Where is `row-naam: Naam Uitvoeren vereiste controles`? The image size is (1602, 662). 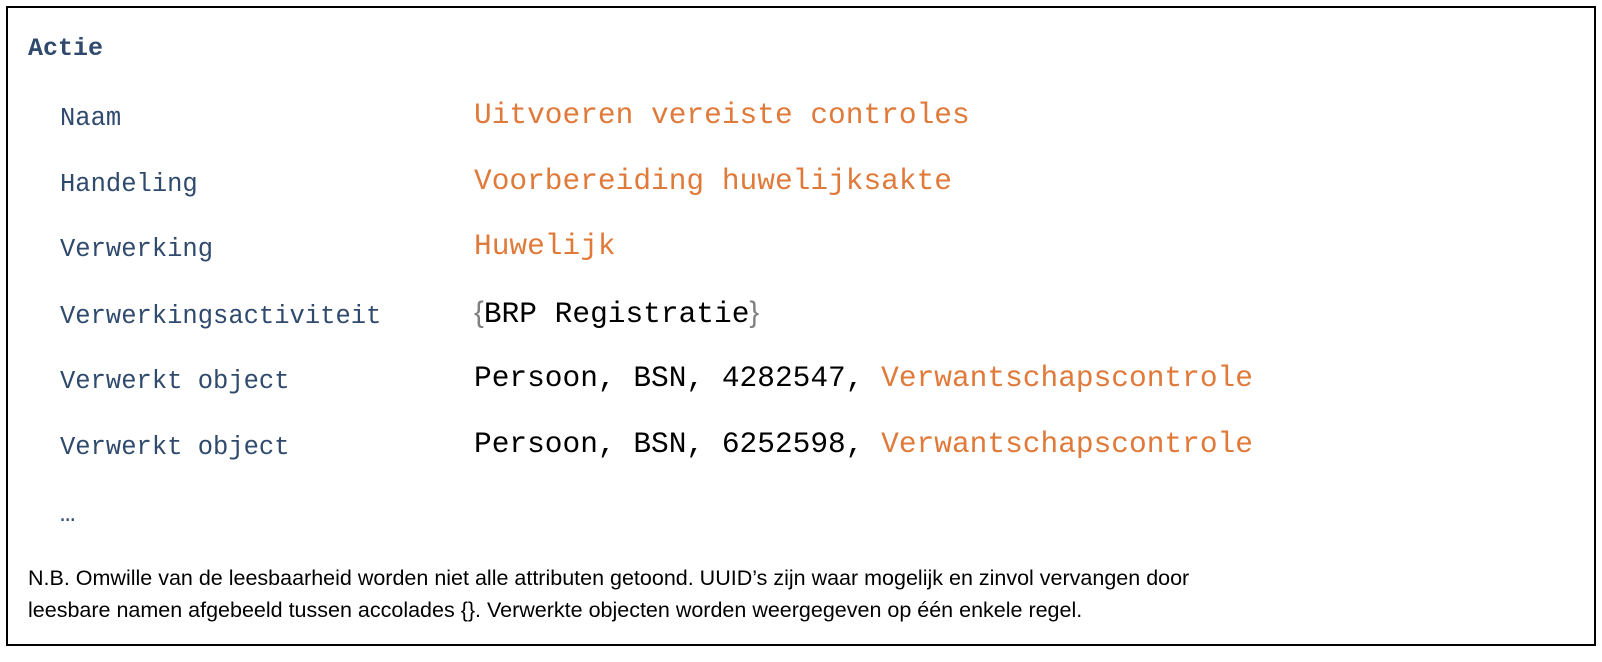
row-naam: Naam Uitvoeren vereiste controles is located at coordinates (798, 118).